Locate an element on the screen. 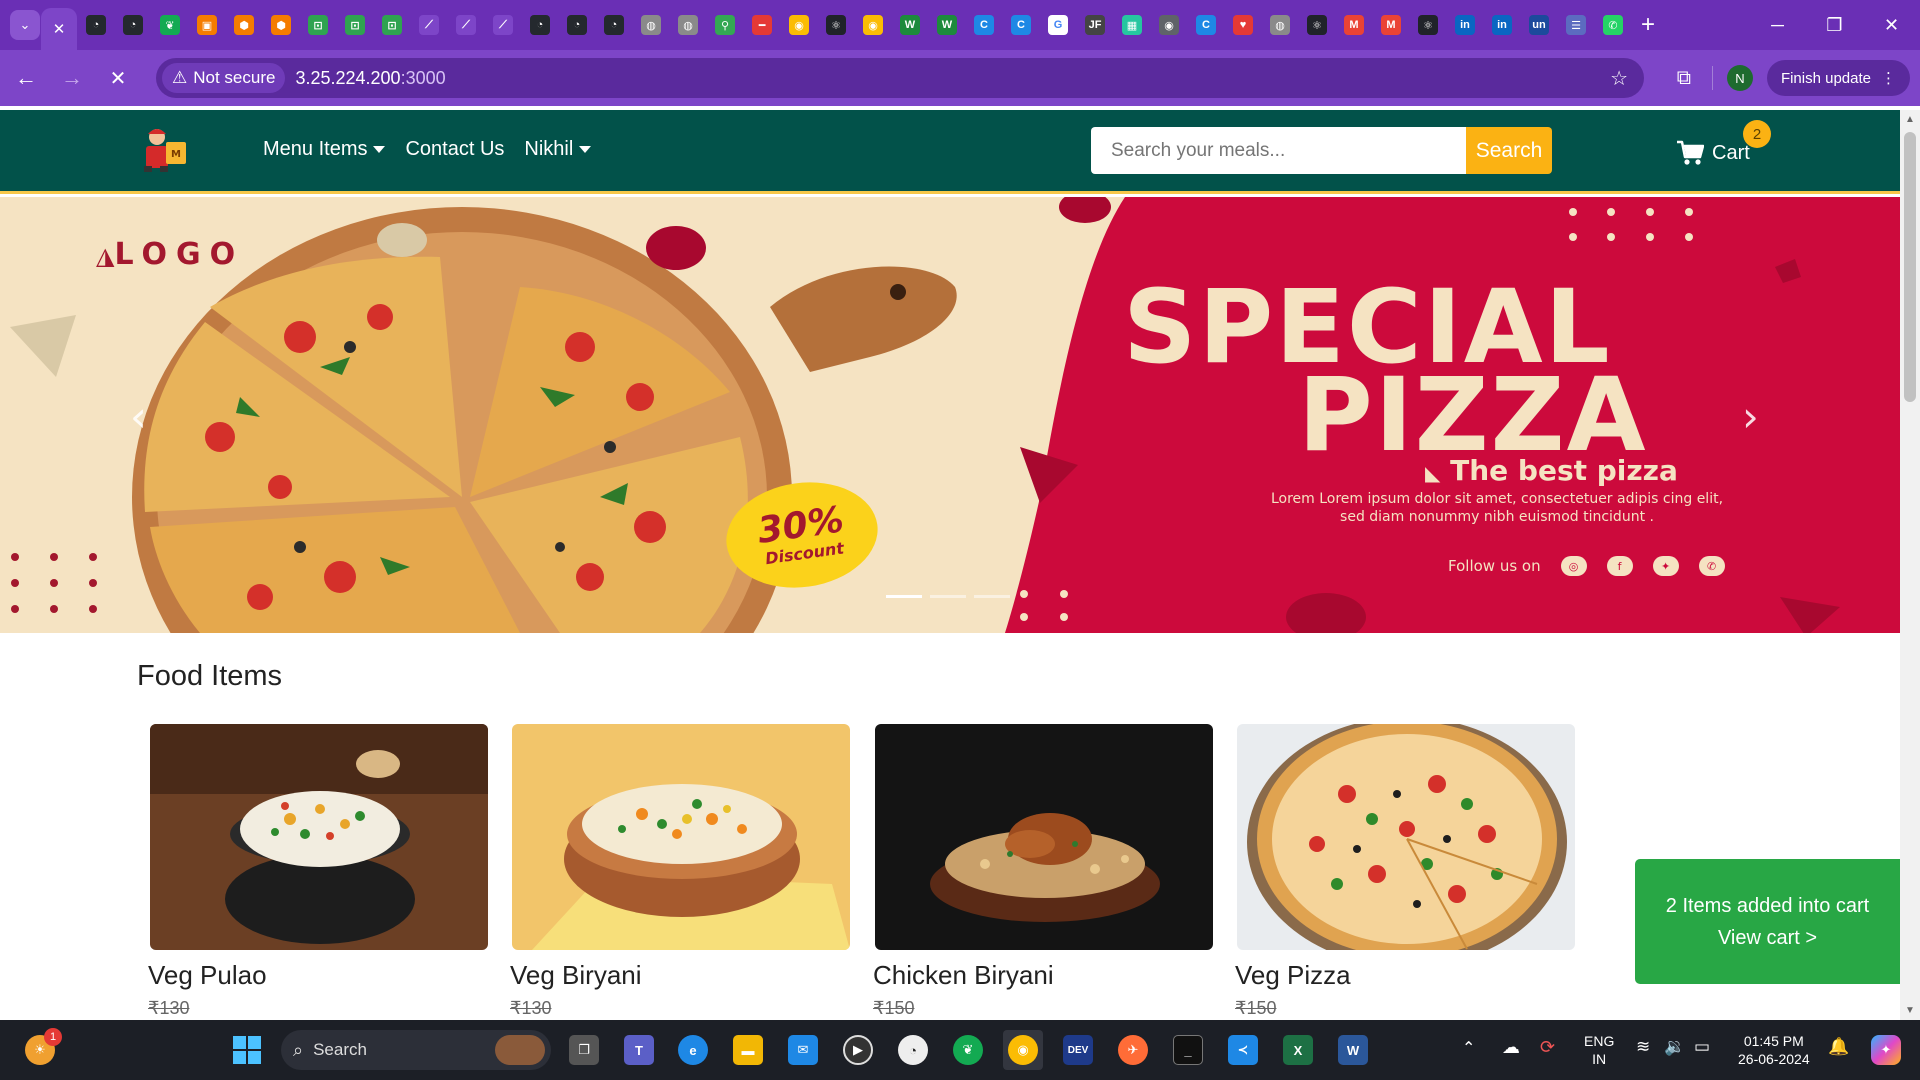 The image size is (1920, 1080). food-card: Chicken Biryani ₹150 is located at coordinates (1043, 871).